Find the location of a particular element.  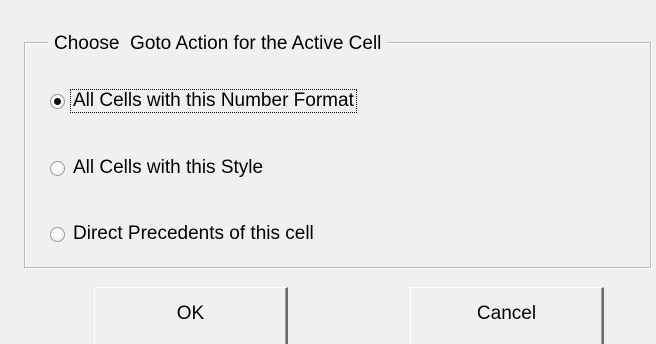

ok-button: OK is located at coordinates (191, 315).